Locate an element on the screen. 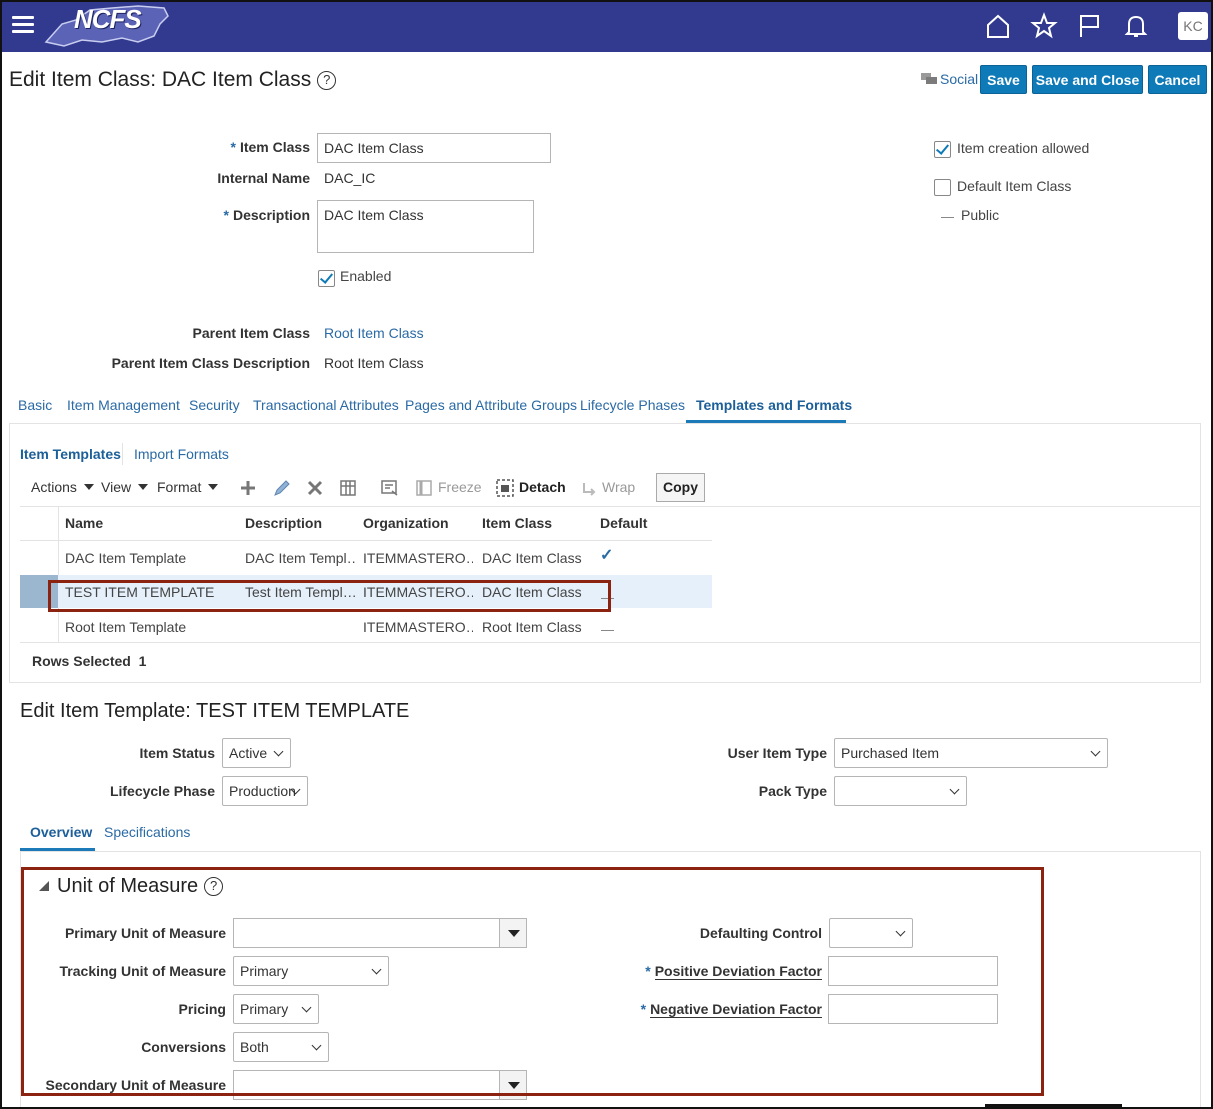 The height and width of the screenshot is (1109, 1213). bell-icon is located at coordinates (1136, 26).